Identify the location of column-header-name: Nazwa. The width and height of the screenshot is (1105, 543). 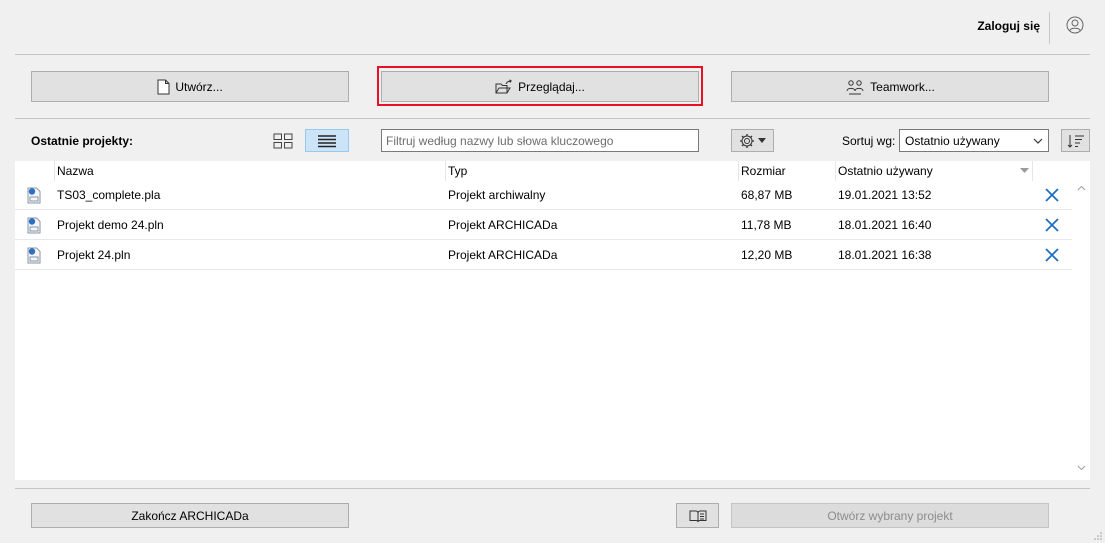
(75, 171).